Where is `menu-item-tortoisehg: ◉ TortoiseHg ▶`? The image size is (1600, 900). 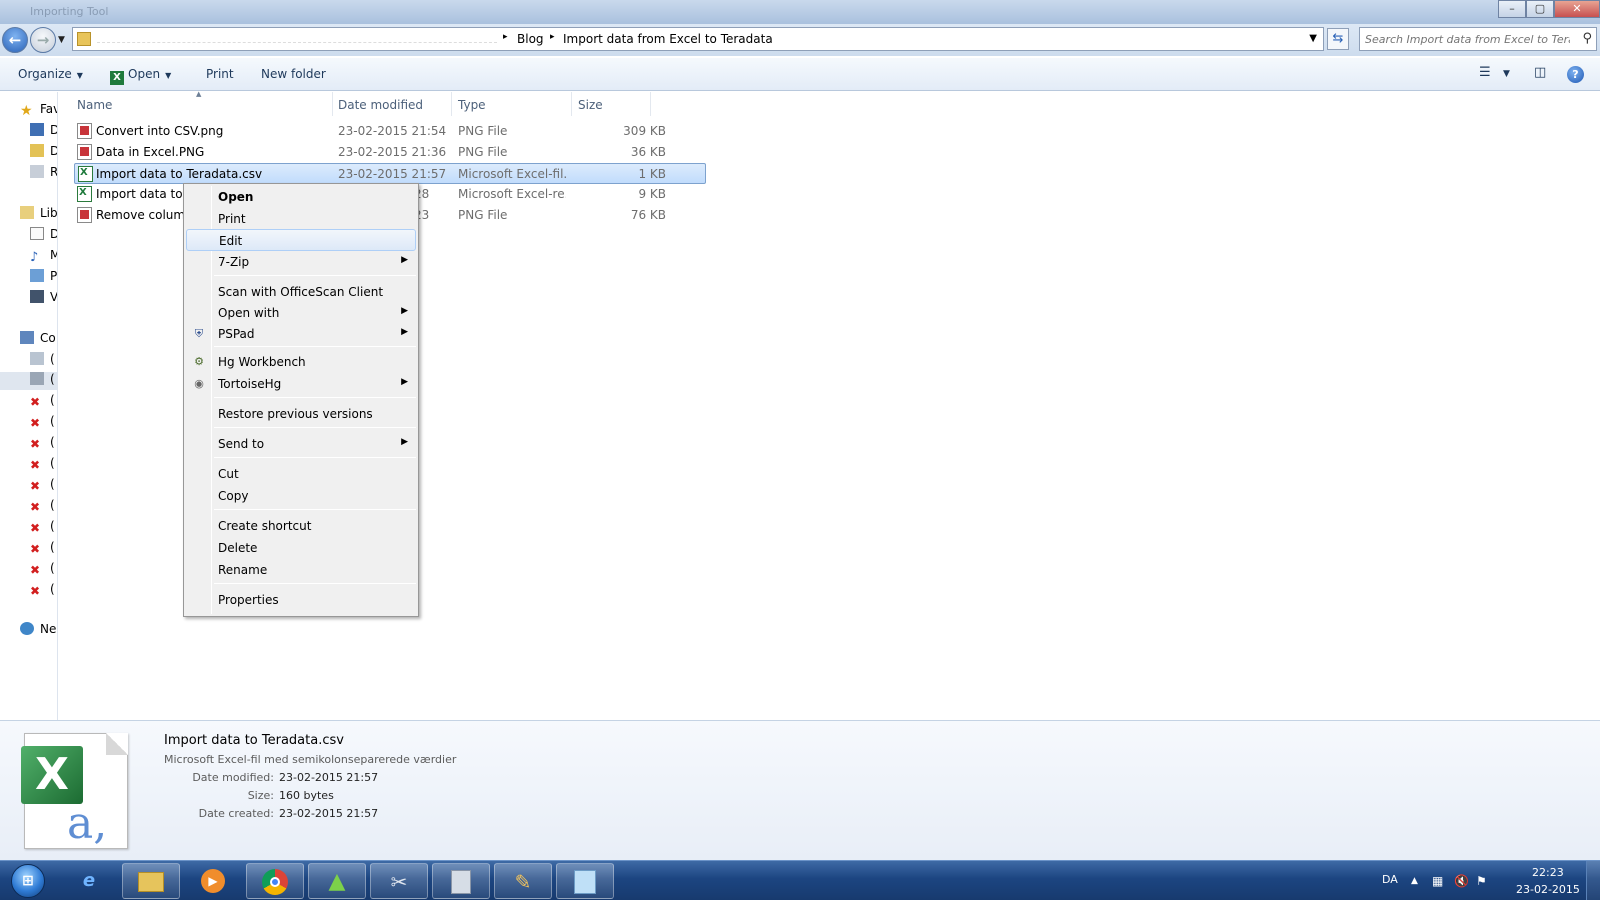 menu-item-tortoisehg: ◉ TortoiseHg ▶ is located at coordinates (301, 384).